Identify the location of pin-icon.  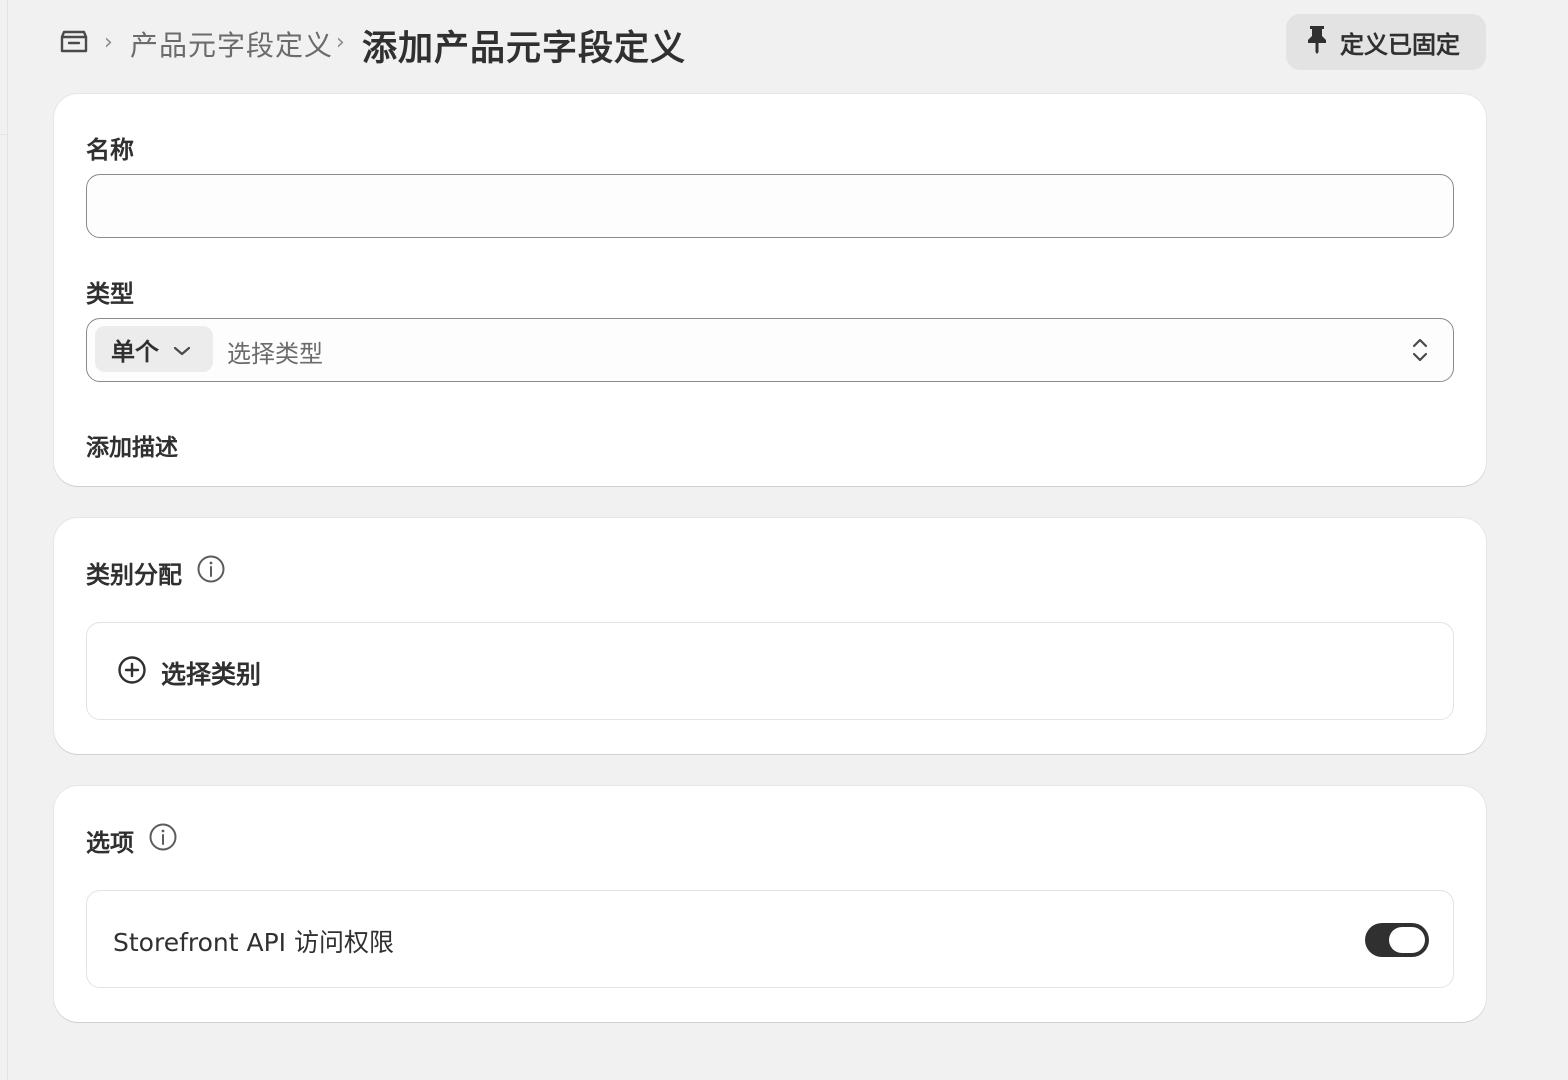
(1317, 42).